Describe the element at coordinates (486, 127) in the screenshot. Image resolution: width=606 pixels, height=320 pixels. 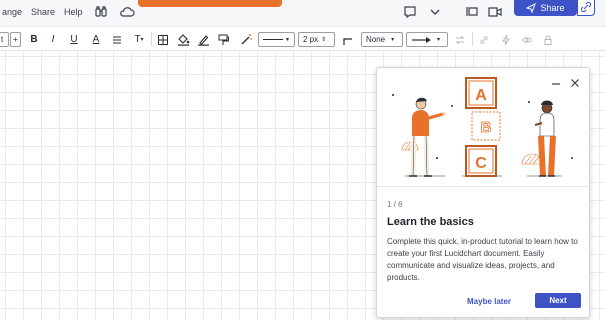
I see `block-b-label: B` at that location.